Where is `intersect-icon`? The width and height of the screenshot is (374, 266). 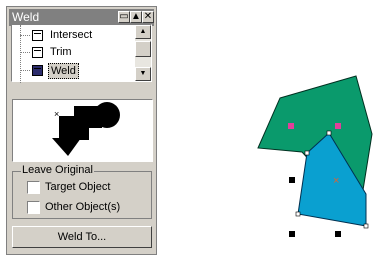
intersect-icon is located at coordinates (37, 35).